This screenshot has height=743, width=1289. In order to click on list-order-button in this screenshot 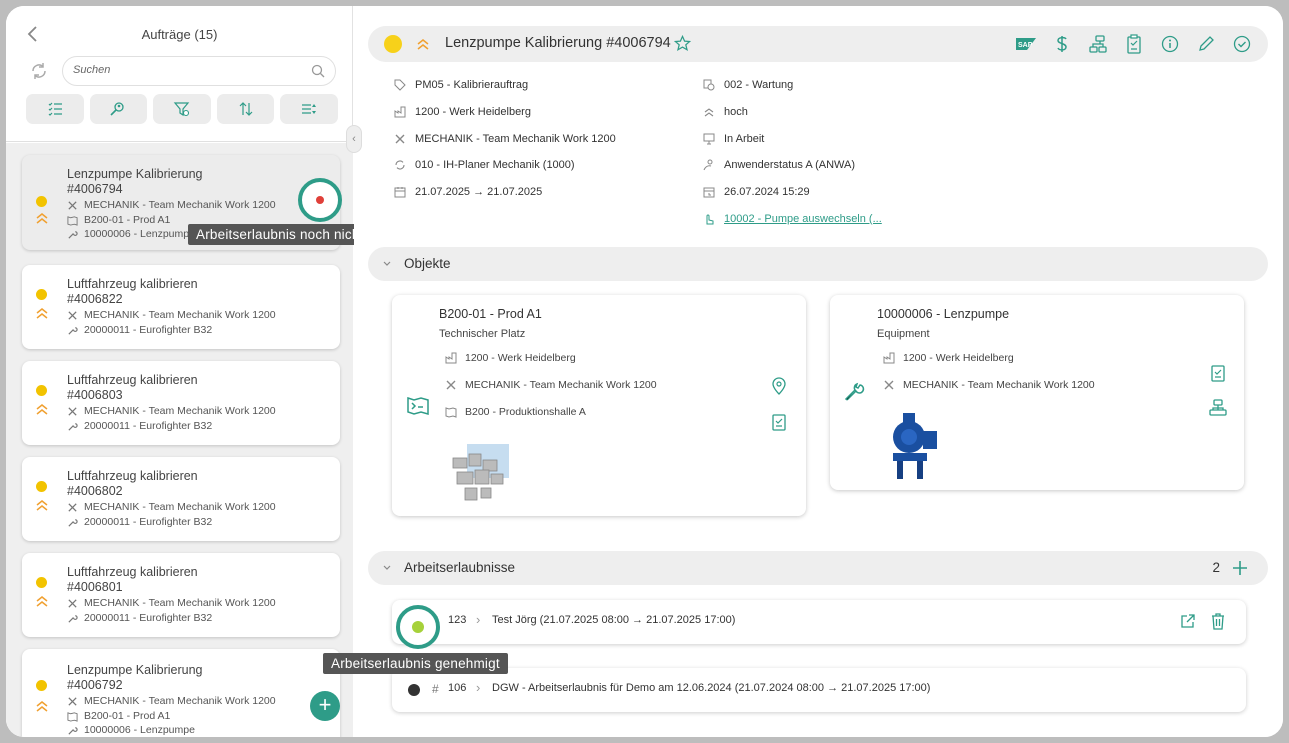, I will do `click(309, 109)`.